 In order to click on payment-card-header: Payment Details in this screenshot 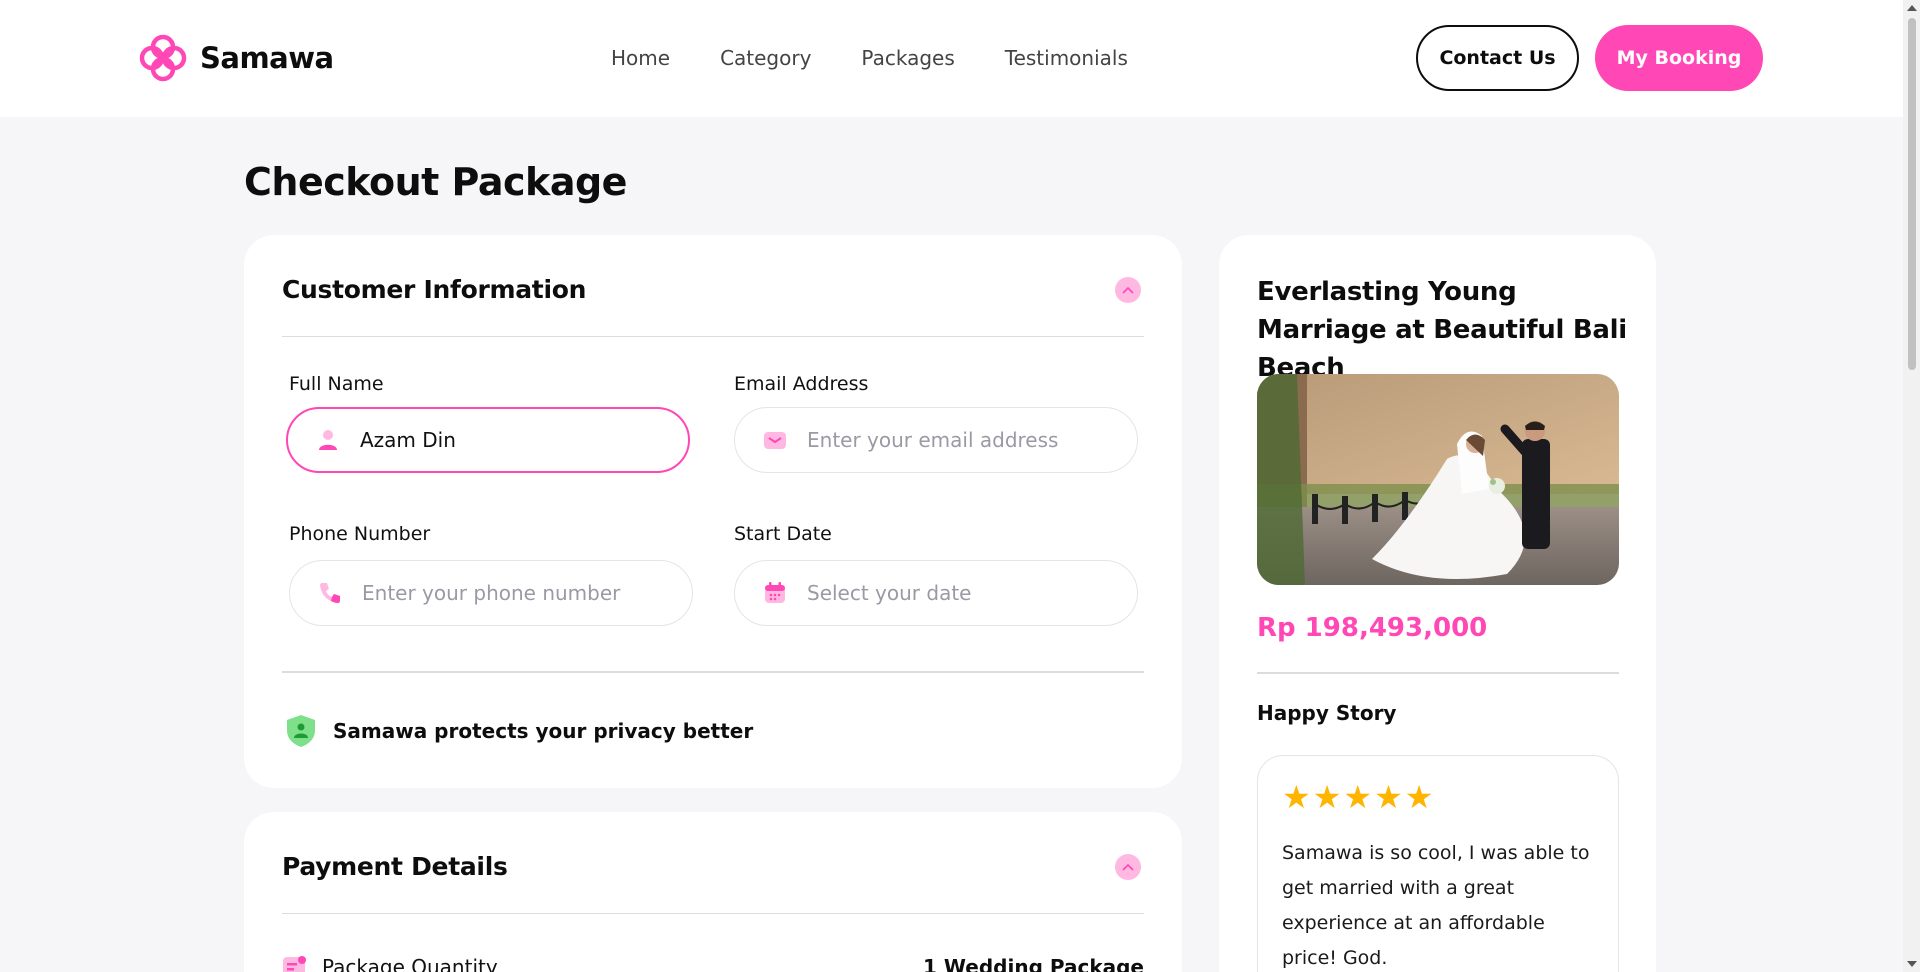, I will do `click(713, 863)`.